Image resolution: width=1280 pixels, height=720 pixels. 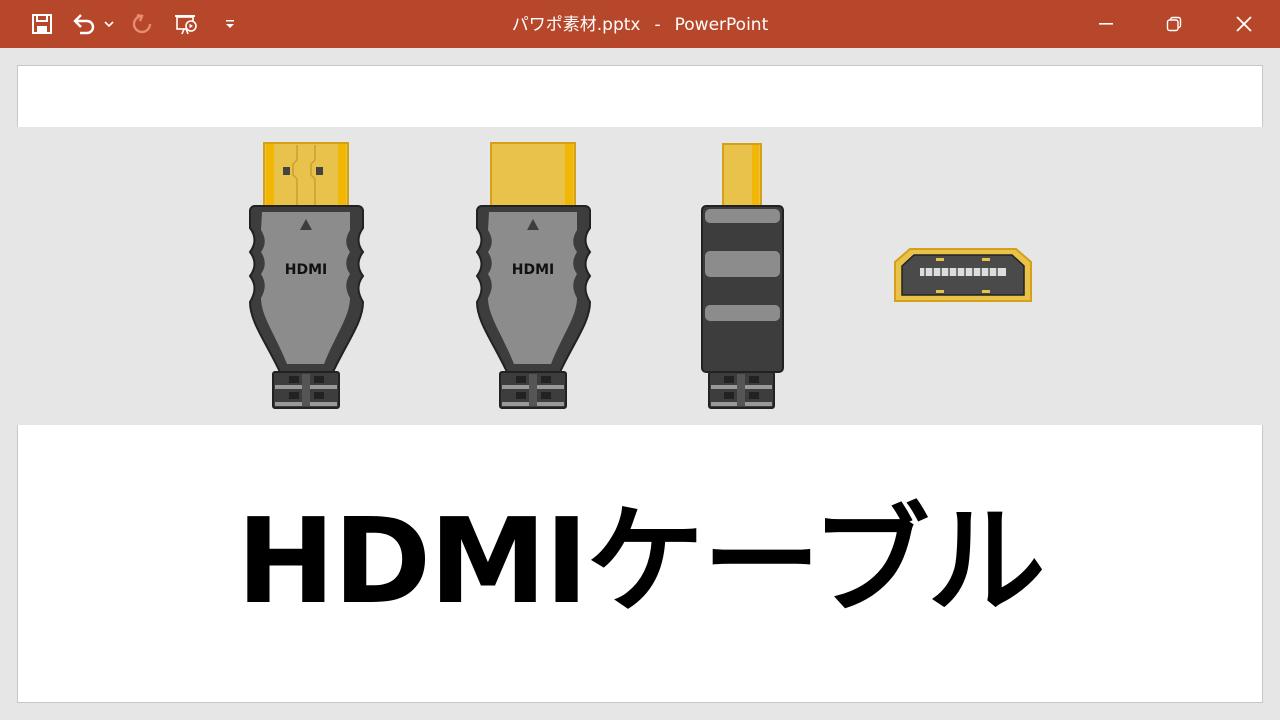 I want to click on hdmi-plug-side-view-2: HDMI, so click(x=533, y=275).